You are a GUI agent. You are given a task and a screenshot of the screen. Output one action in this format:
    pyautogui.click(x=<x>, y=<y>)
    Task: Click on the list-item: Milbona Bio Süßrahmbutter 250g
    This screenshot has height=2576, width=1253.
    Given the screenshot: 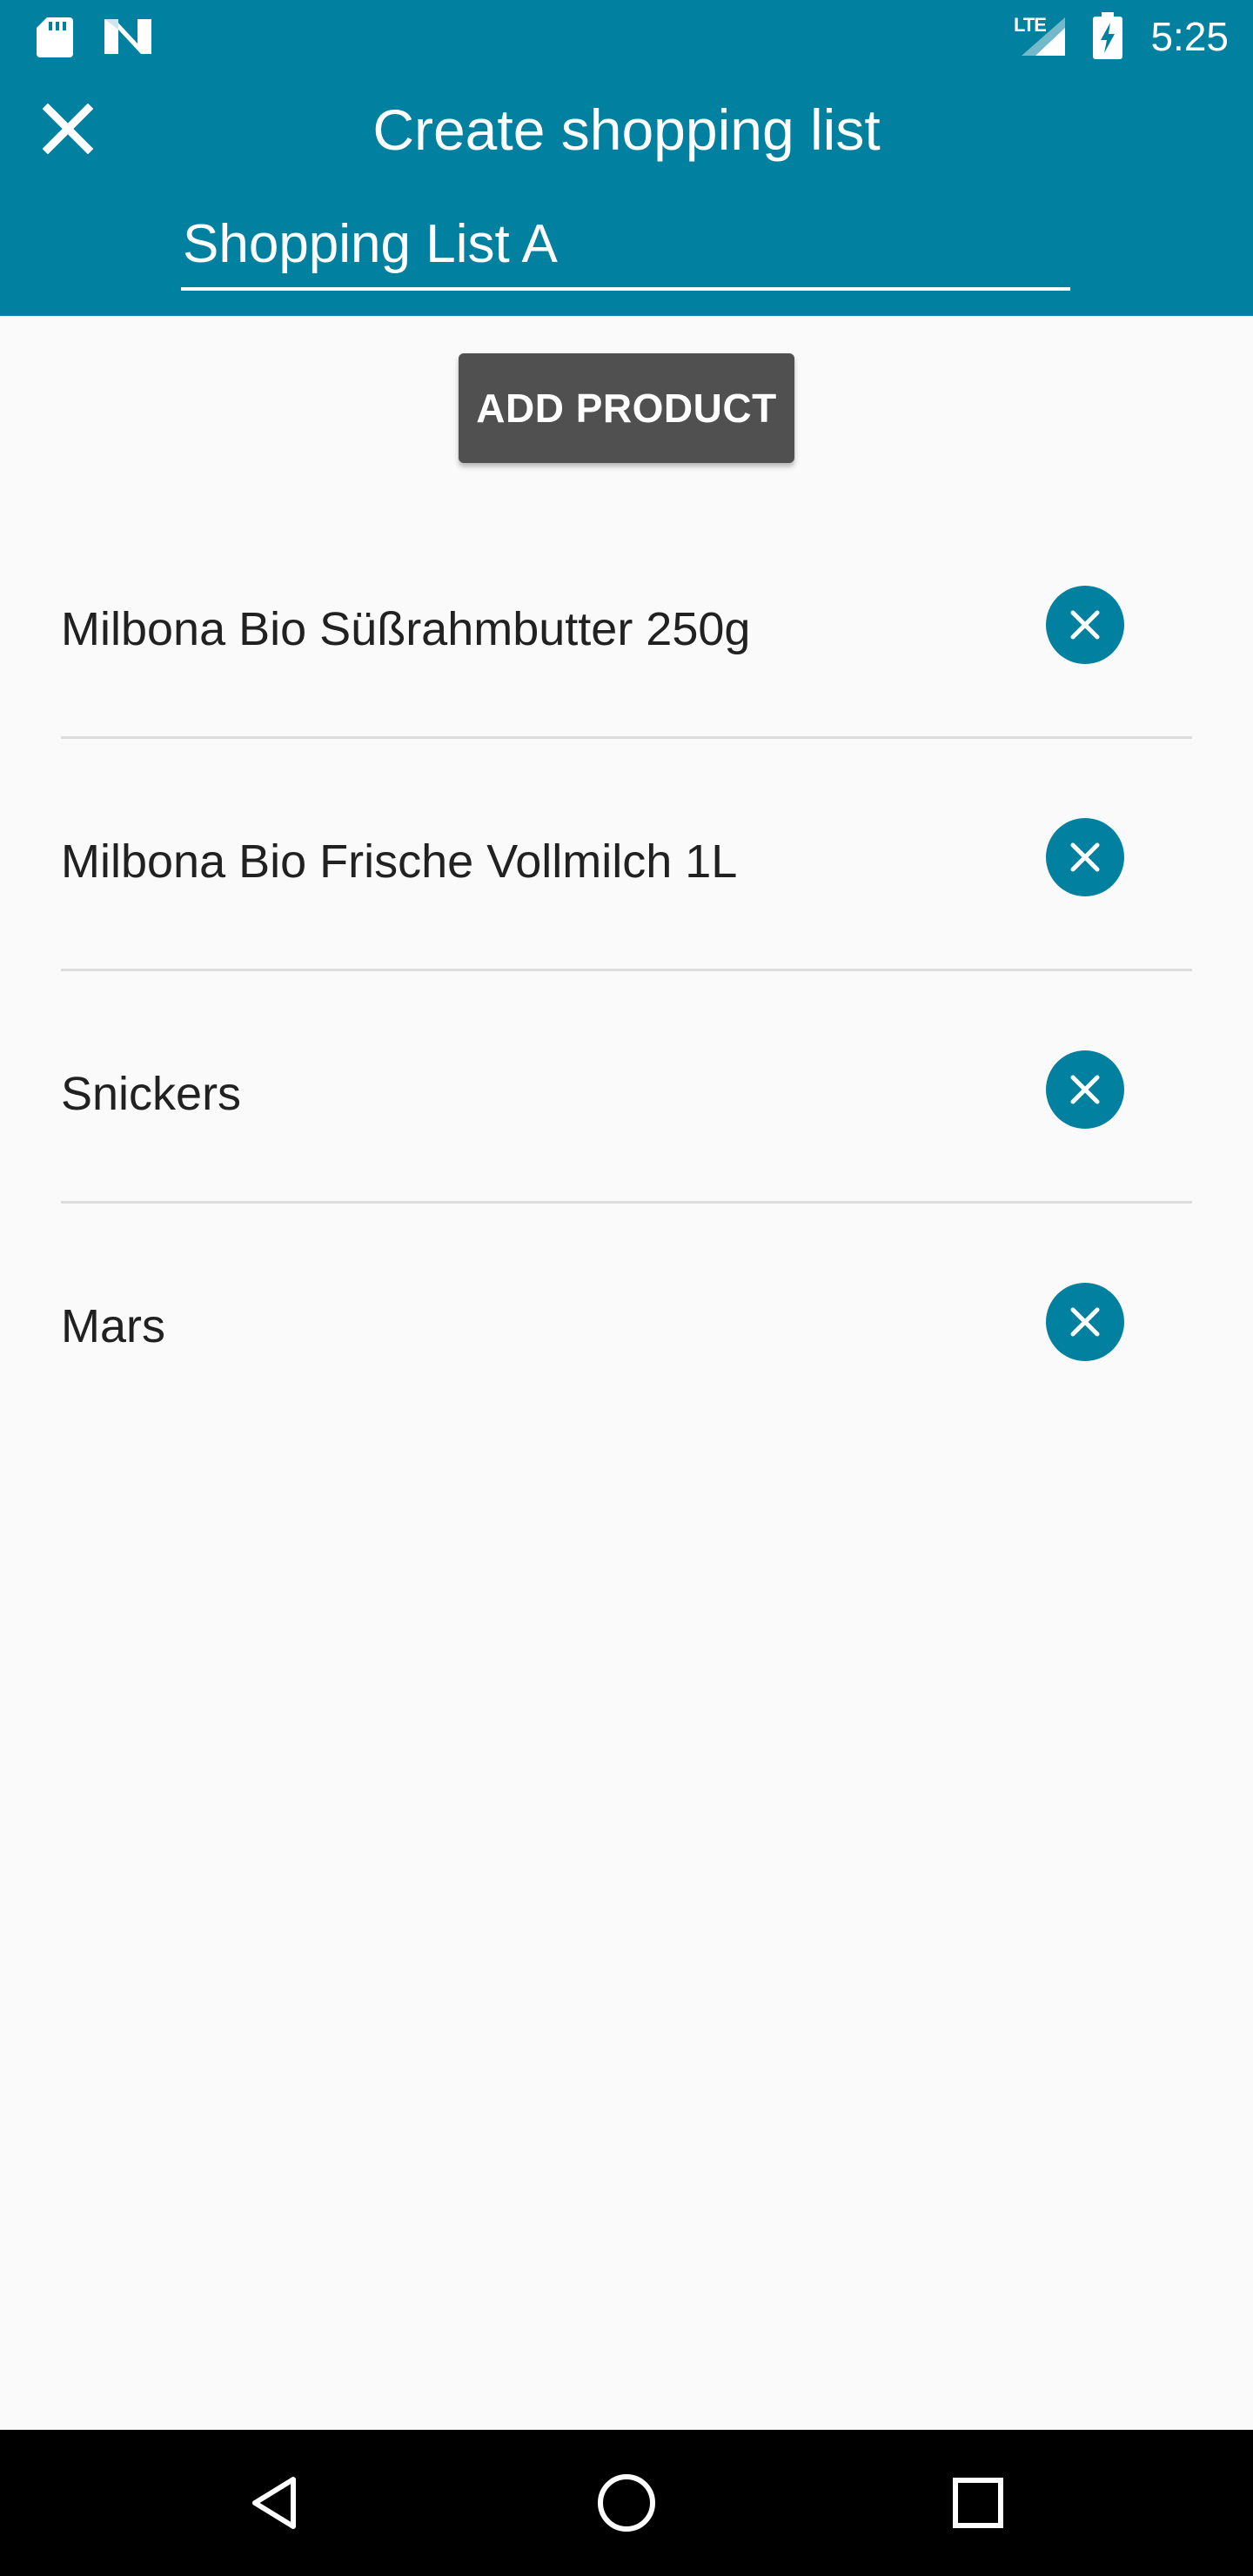 What is the action you would take?
    pyautogui.click(x=626, y=622)
    